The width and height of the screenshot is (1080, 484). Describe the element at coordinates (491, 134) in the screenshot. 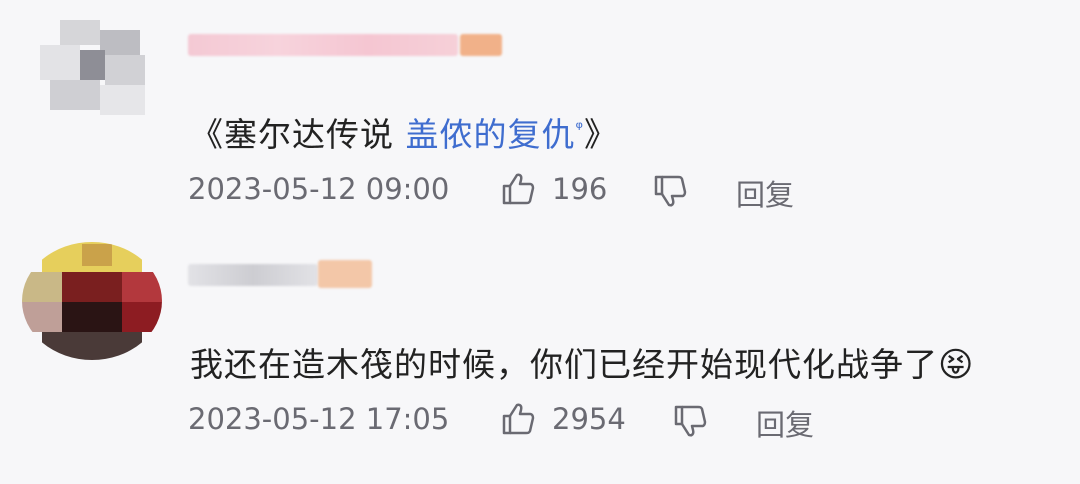

I see `game-link: 盖侬的复仇` at that location.